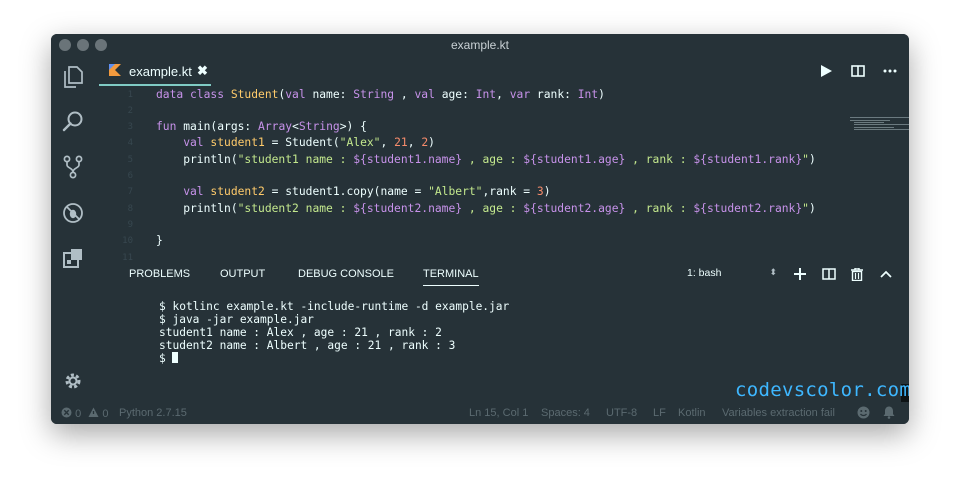 The image size is (960, 491). What do you see at coordinates (826, 71) in the screenshot?
I see `run-icon` at bounding box center [826, 71].